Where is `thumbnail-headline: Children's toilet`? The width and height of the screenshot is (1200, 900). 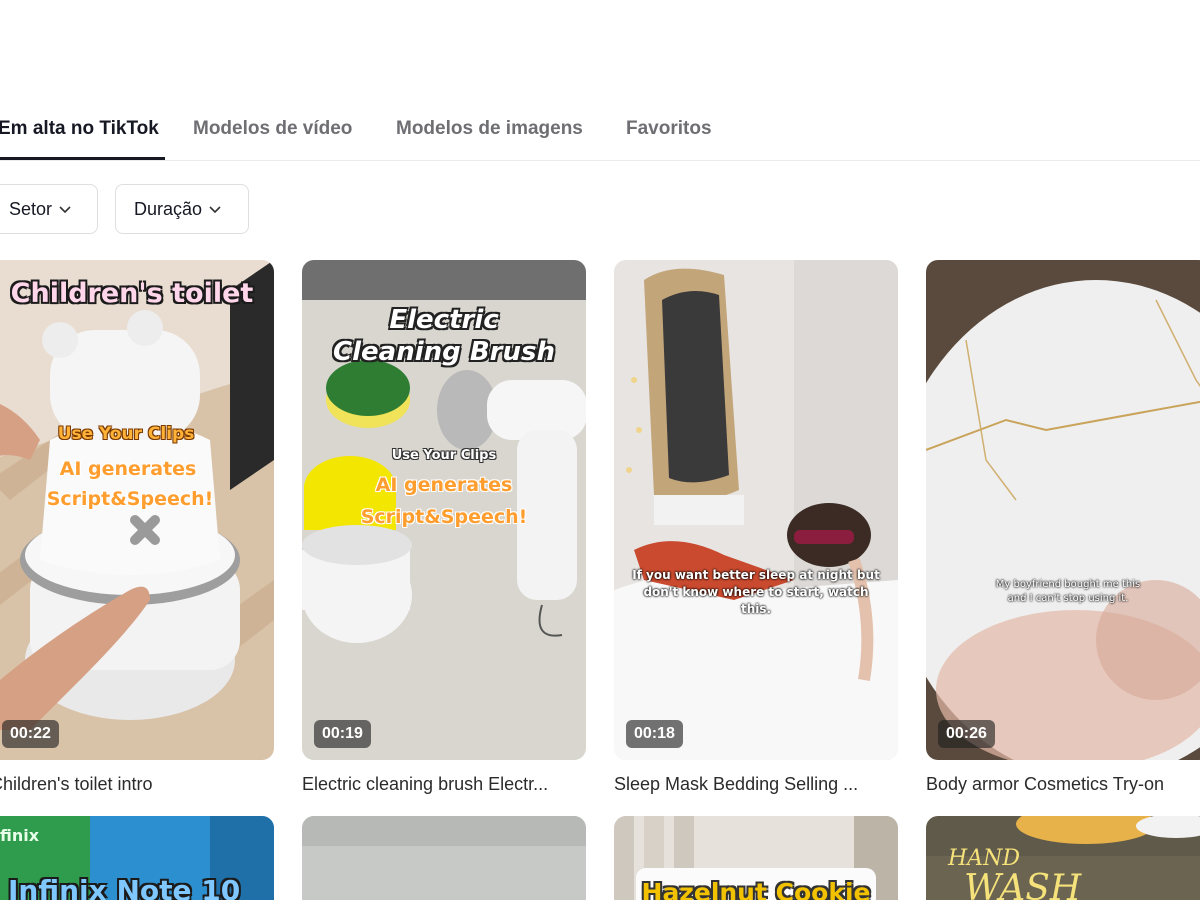
thumbnail-headline: Children's toilet is located at coordinates (132, 293).